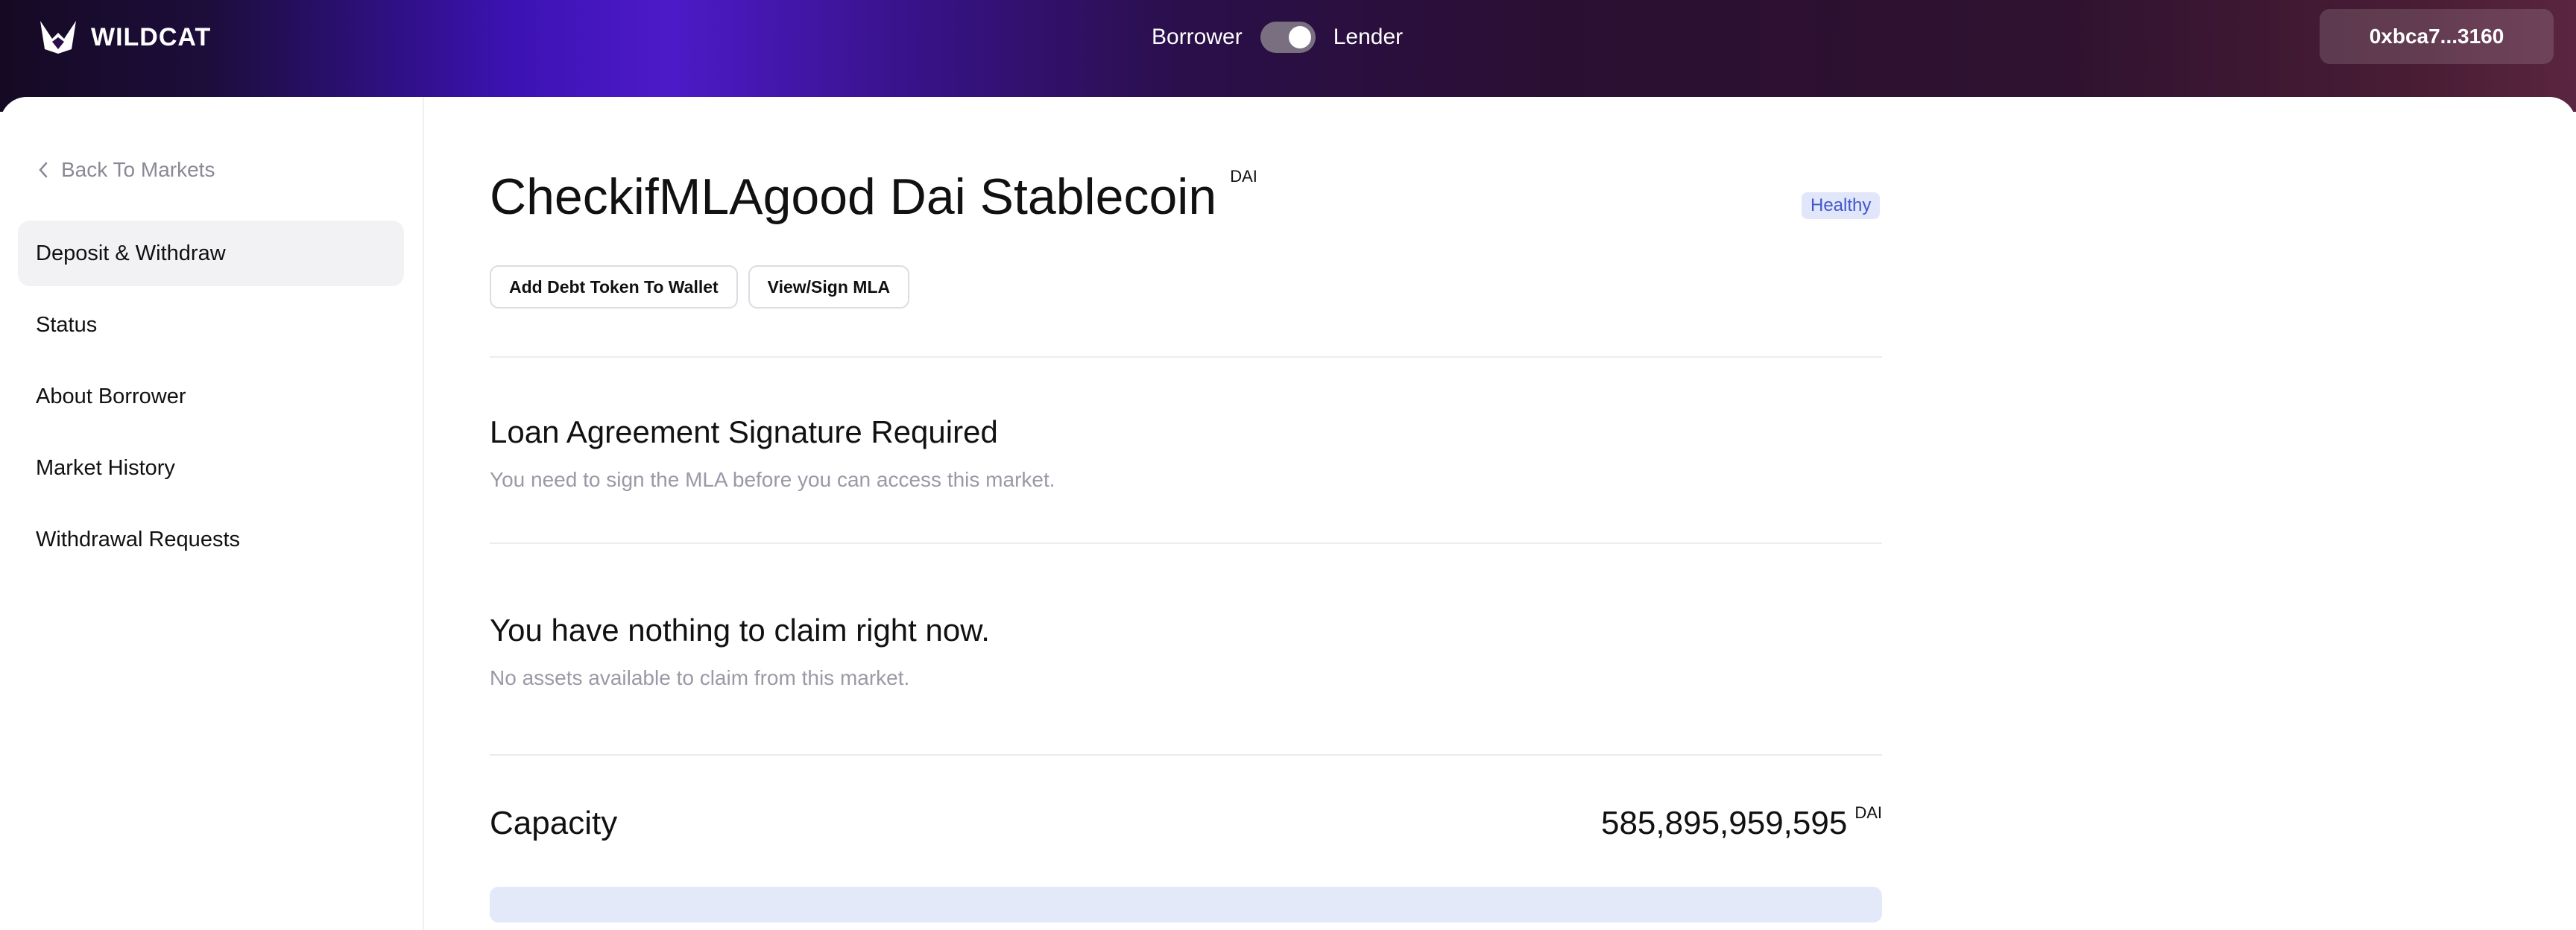 The width and height of the screenshot is (2576, 930). I want to click on market-asset-symbol: DAI, so click(1243, 177).